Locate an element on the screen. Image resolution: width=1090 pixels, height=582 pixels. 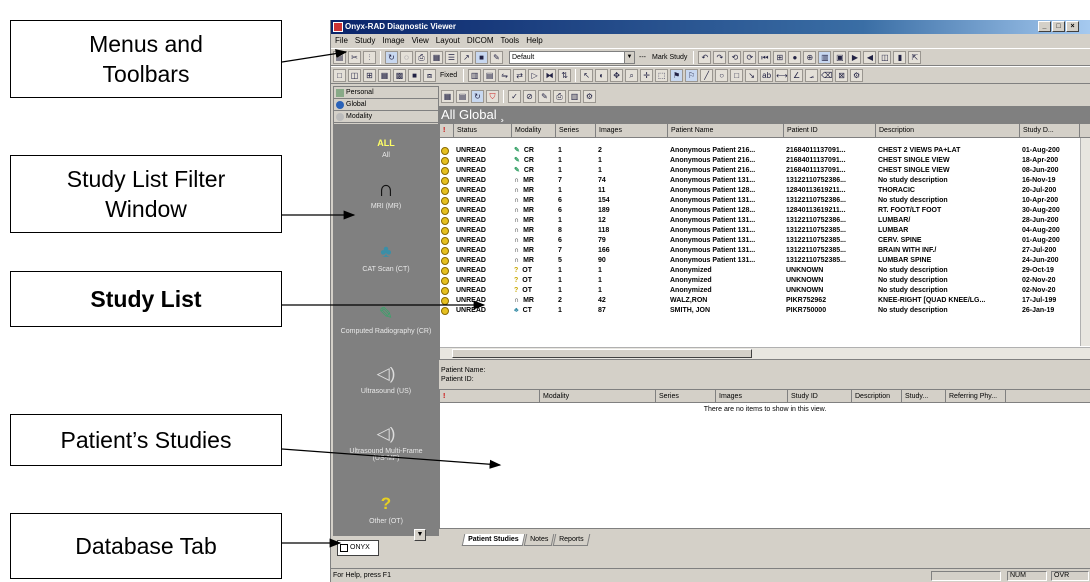
grid-icon: ⊞ is located at coordinates (780, 57).